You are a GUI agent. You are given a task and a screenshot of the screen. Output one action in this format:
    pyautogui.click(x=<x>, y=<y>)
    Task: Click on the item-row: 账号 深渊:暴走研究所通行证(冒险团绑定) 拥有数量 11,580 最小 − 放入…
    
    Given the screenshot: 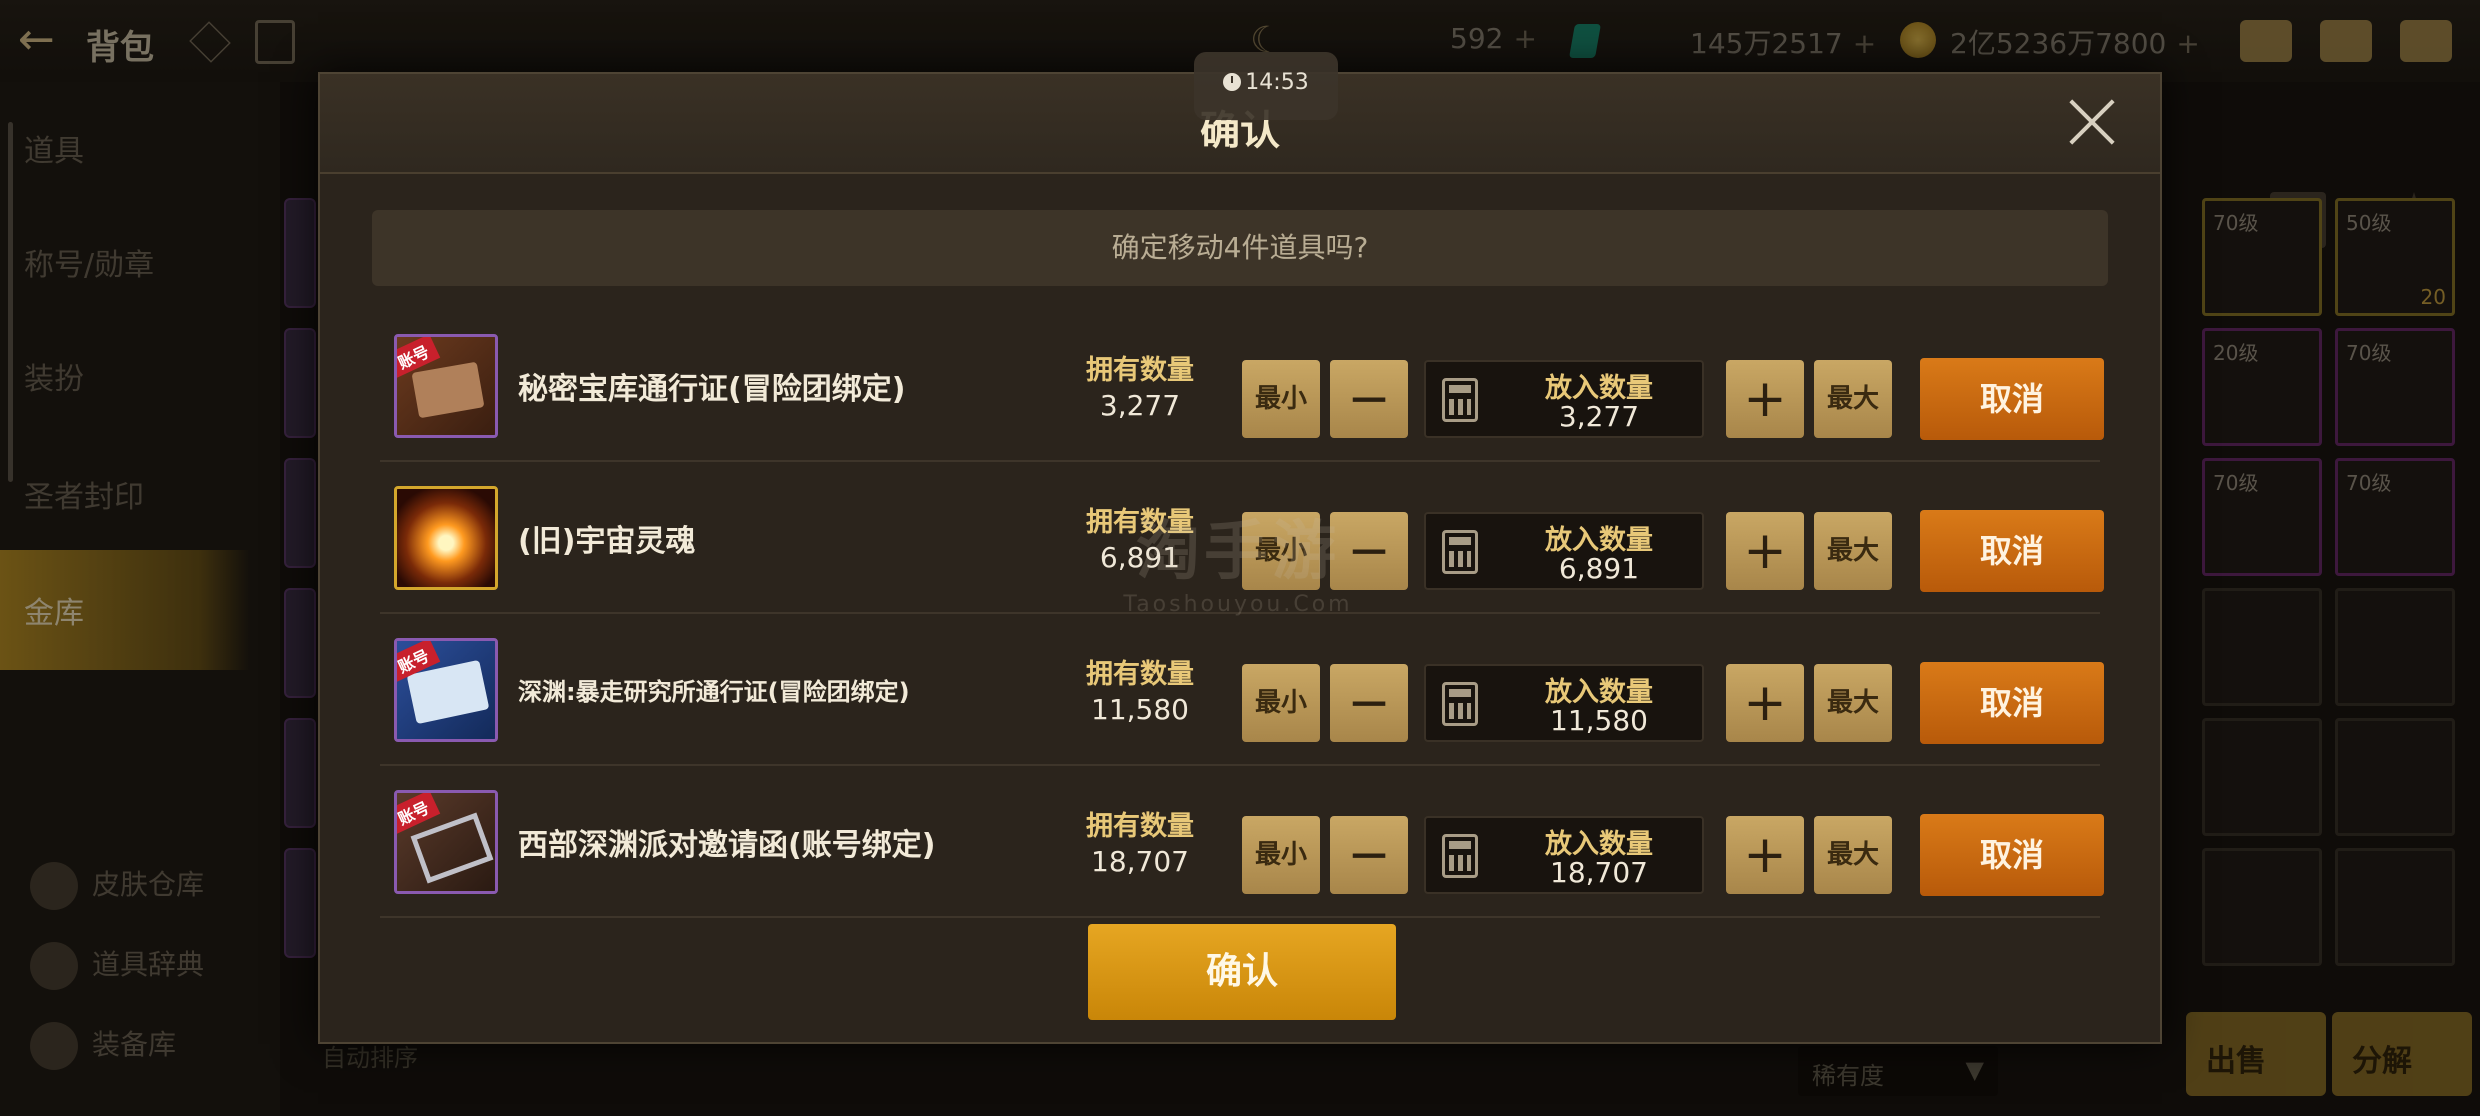 What is the action you would take?
    pyautogui.click(x=1242, y=690)
    